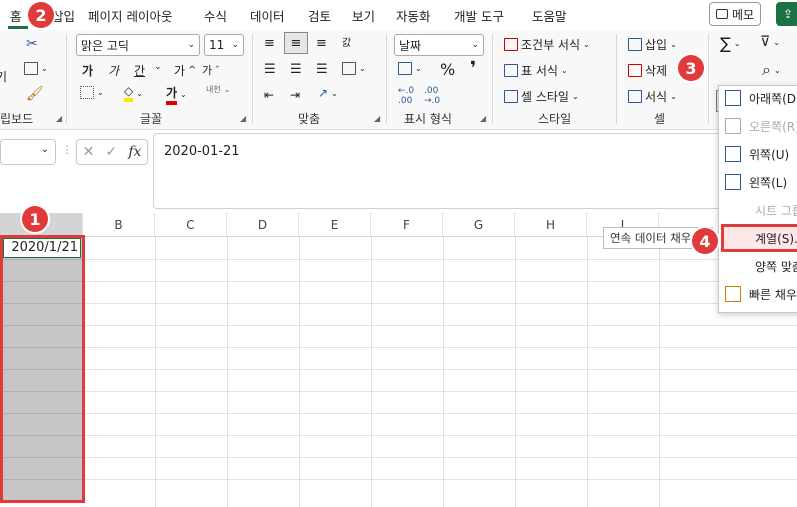 The width and height of the screenshot is (797, 507). Describe the element at coordinates (551, 225) in the screenshot. I see `column-header-h: H` at that location.